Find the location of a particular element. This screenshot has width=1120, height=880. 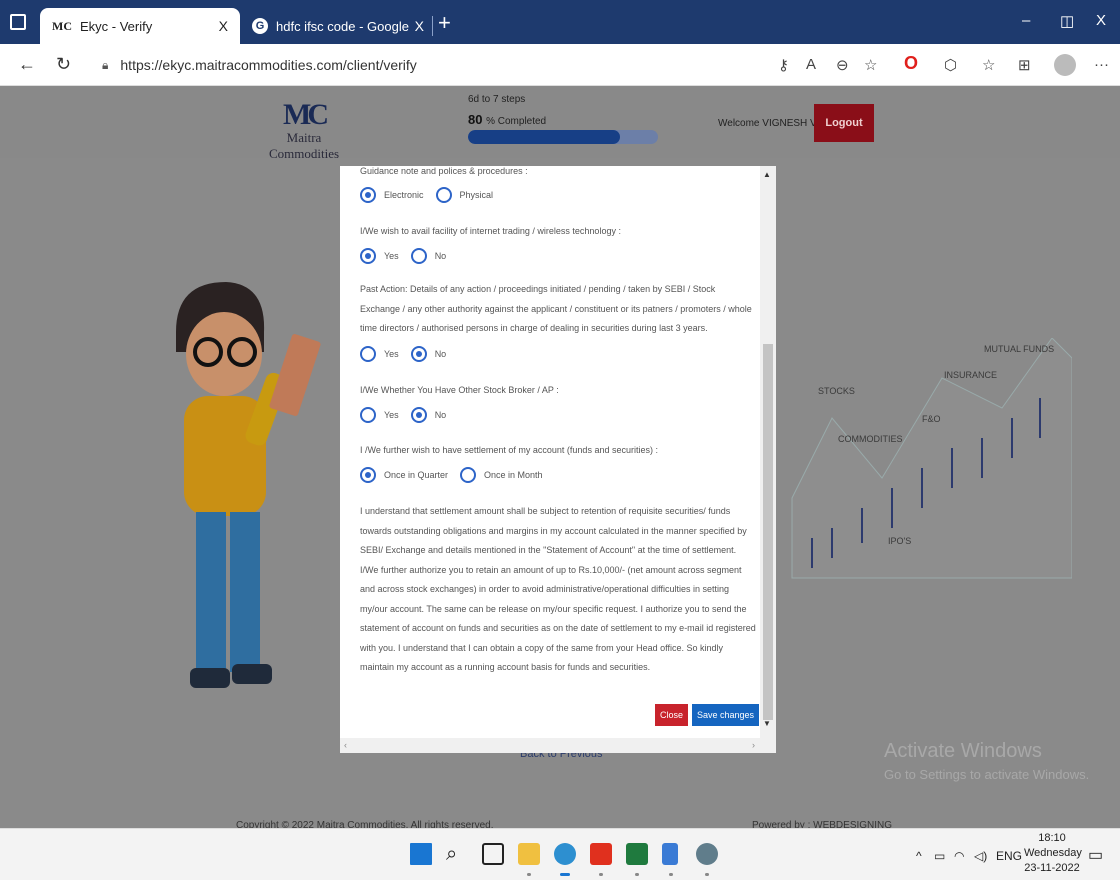

modal-vertical-scrollbar: ▲ ▼ is located at coordinates (768, 452).